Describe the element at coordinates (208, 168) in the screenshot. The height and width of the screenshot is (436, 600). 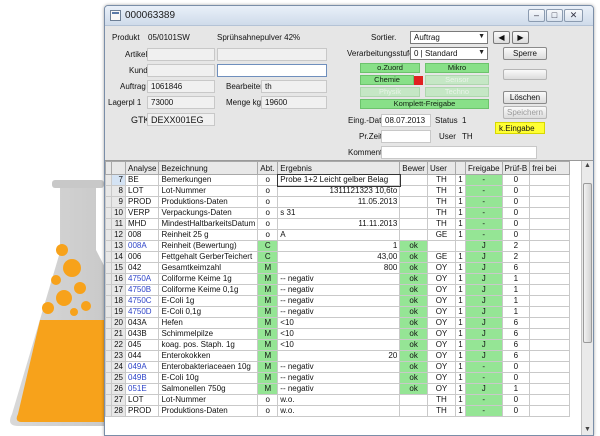
I see `header-bezeichnung: Bezeichnung` at that location.